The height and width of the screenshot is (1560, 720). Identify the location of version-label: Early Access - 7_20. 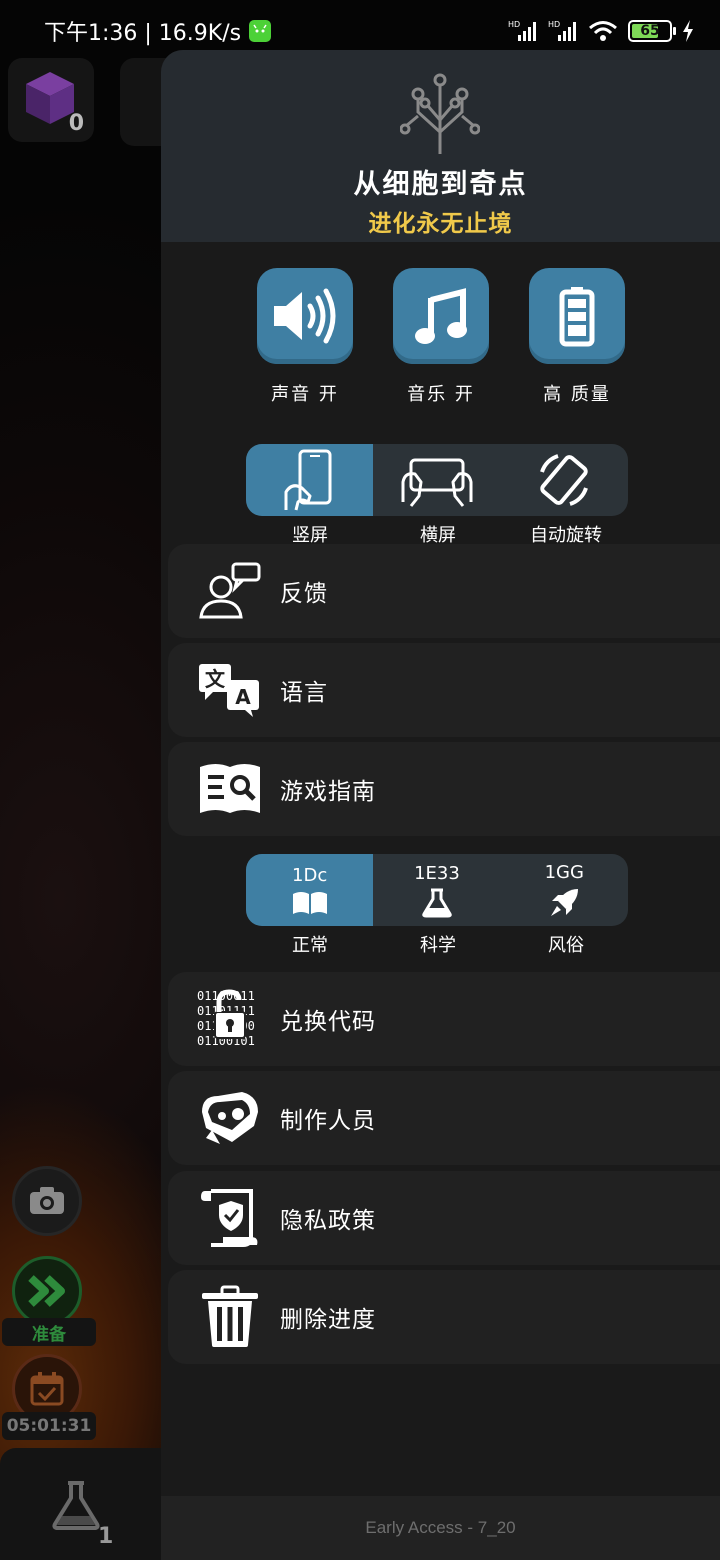
(440, 1527).